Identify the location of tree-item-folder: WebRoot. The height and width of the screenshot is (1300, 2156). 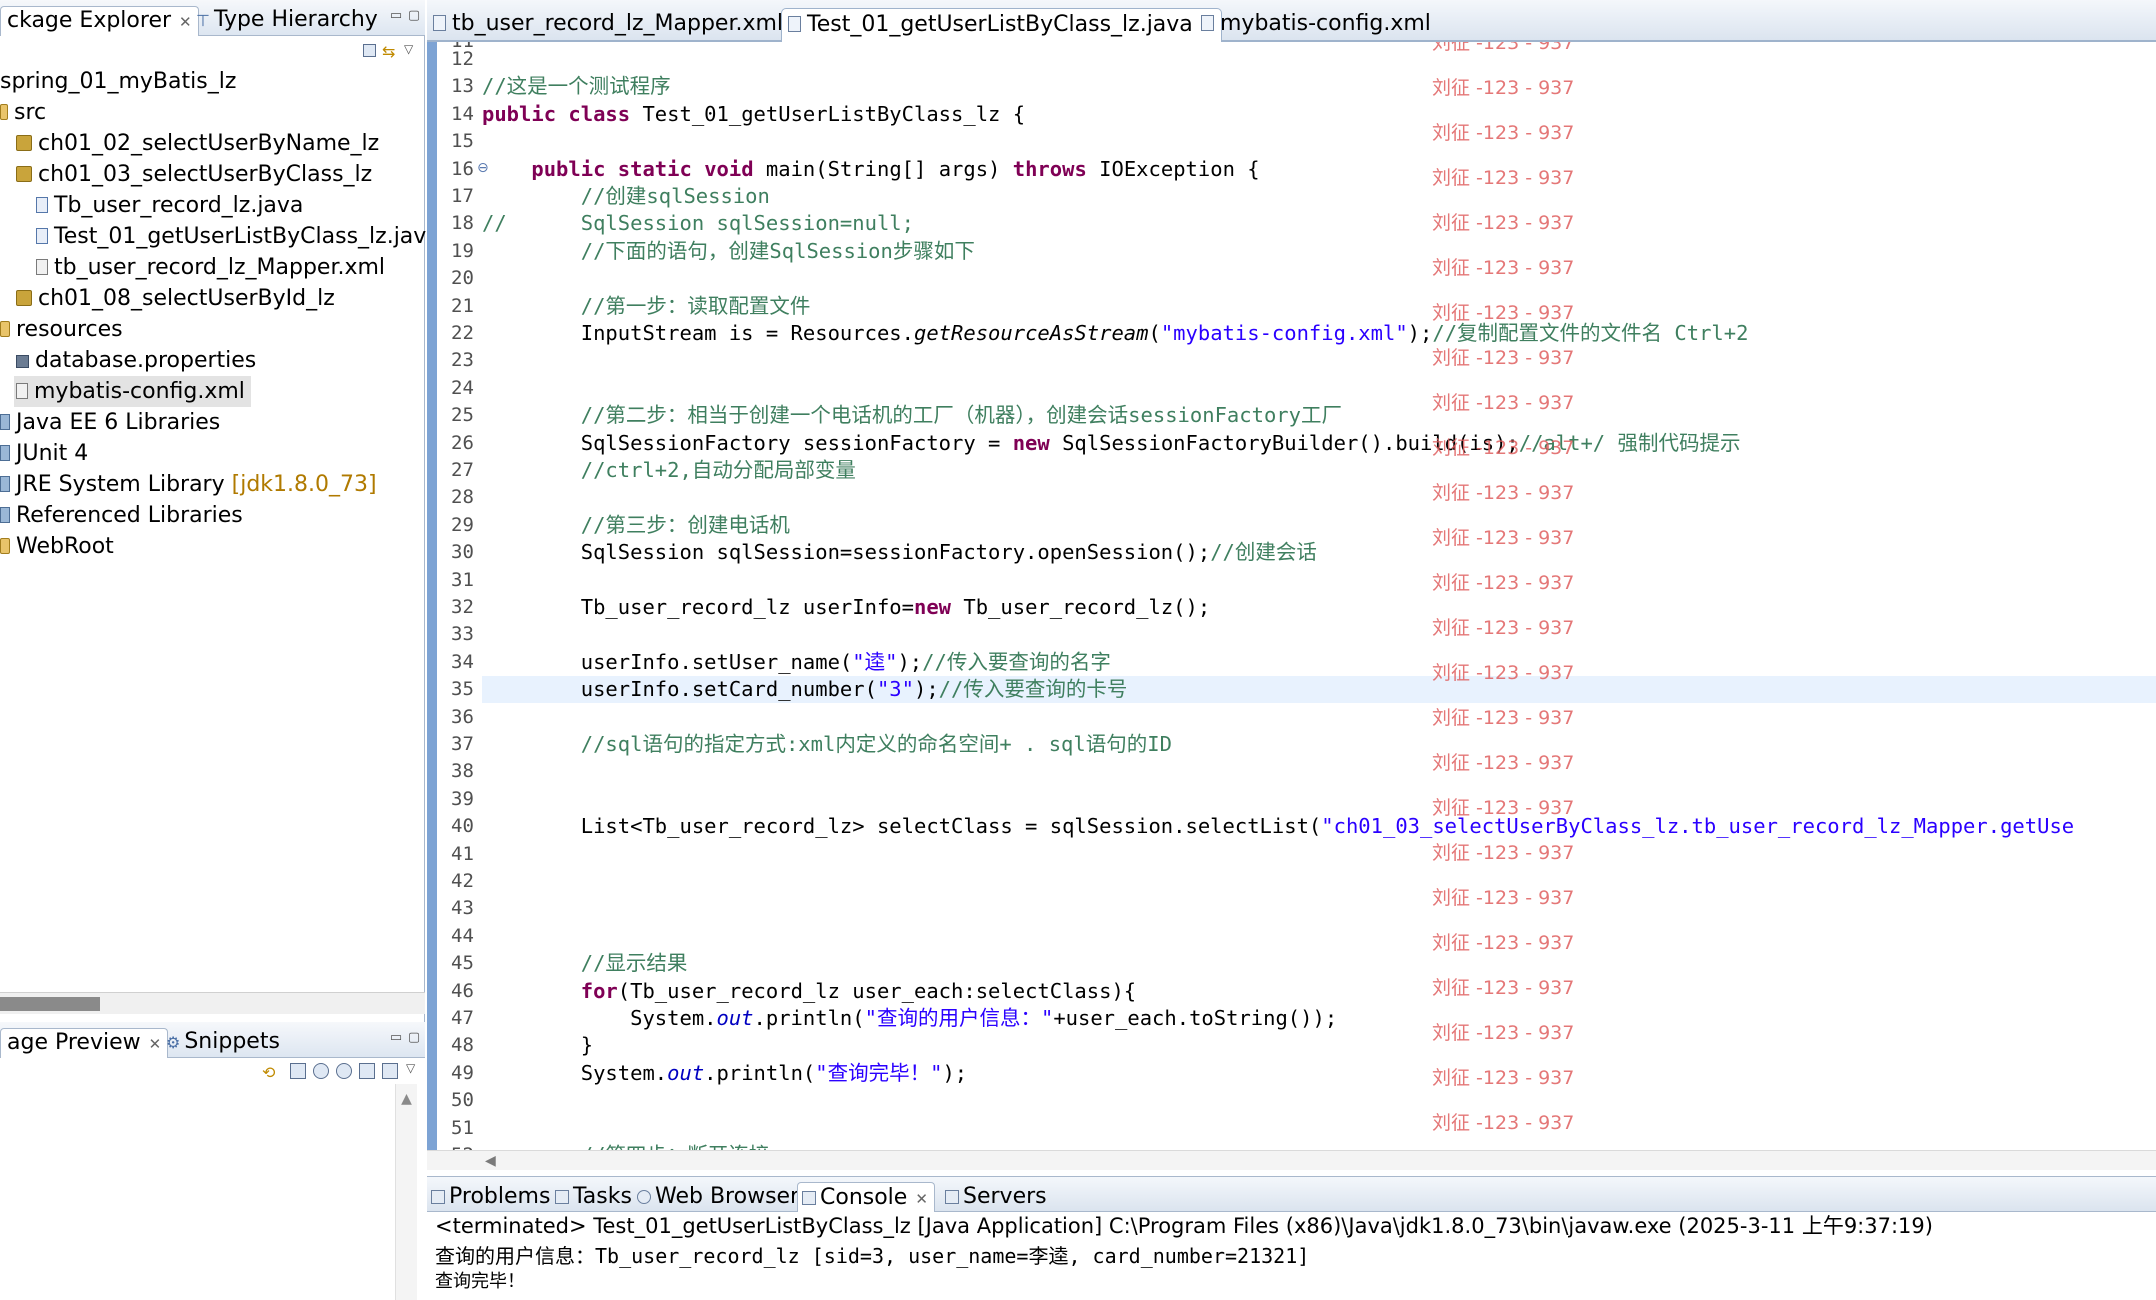
(57, 546).